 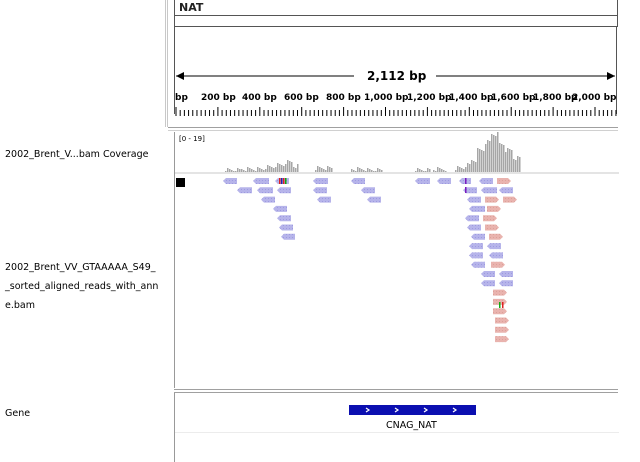 What do you see at coordinates (265, 76) in the screenshot?
I see `span-arrow-left` at bounding box center [265, 76].